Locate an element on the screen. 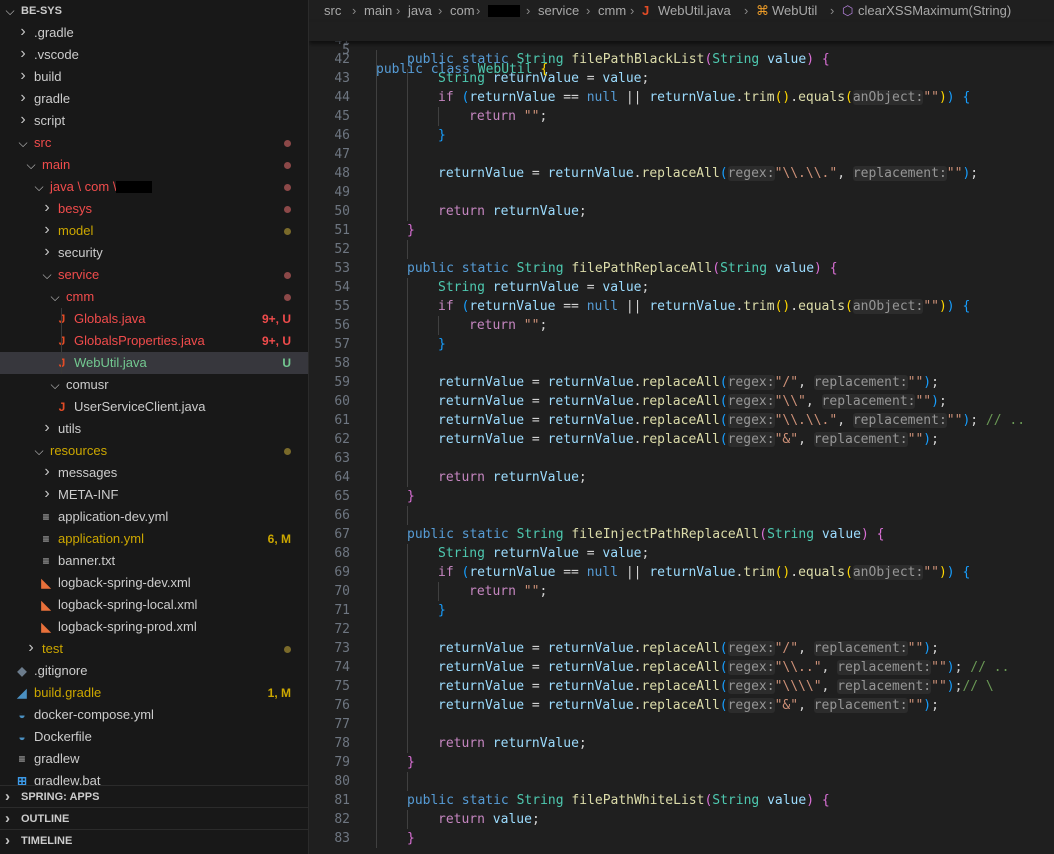 The width and height of the screenshot is (1054, 854). code-line-46: 46} is located at coordinates (681, 135).